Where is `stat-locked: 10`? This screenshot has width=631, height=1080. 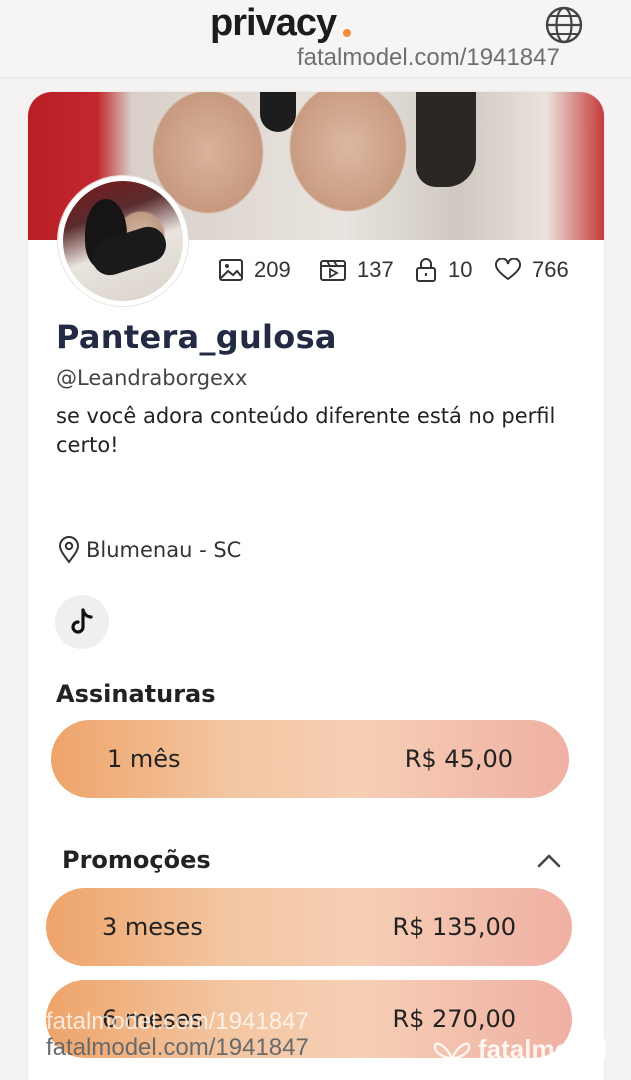 stat-locked: 10 is located at coordinates (443, 270).